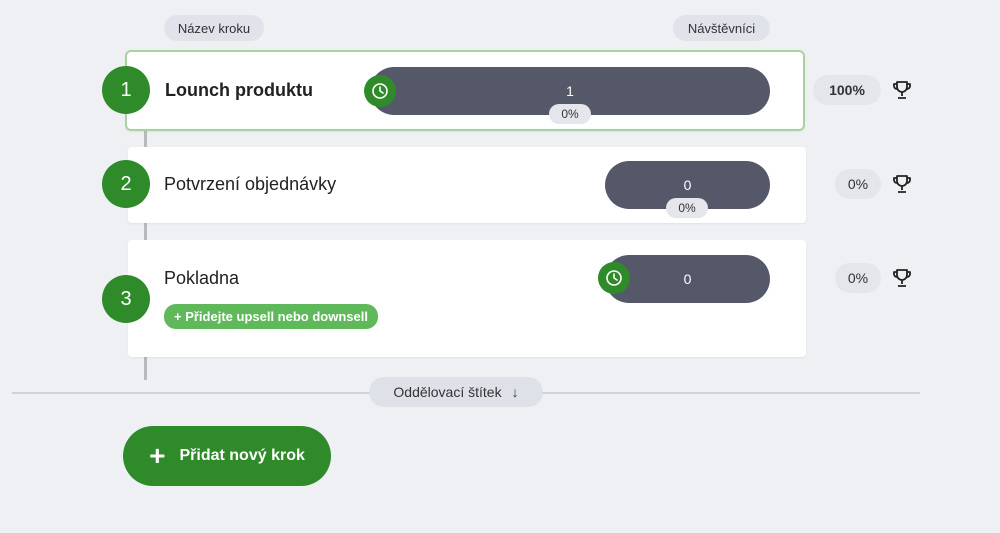 Image resolution: width=1000 pixels, height=533 pixels. I want to click on divider-label-chip: Oddělovací štítek ↓, so click(456, 392).